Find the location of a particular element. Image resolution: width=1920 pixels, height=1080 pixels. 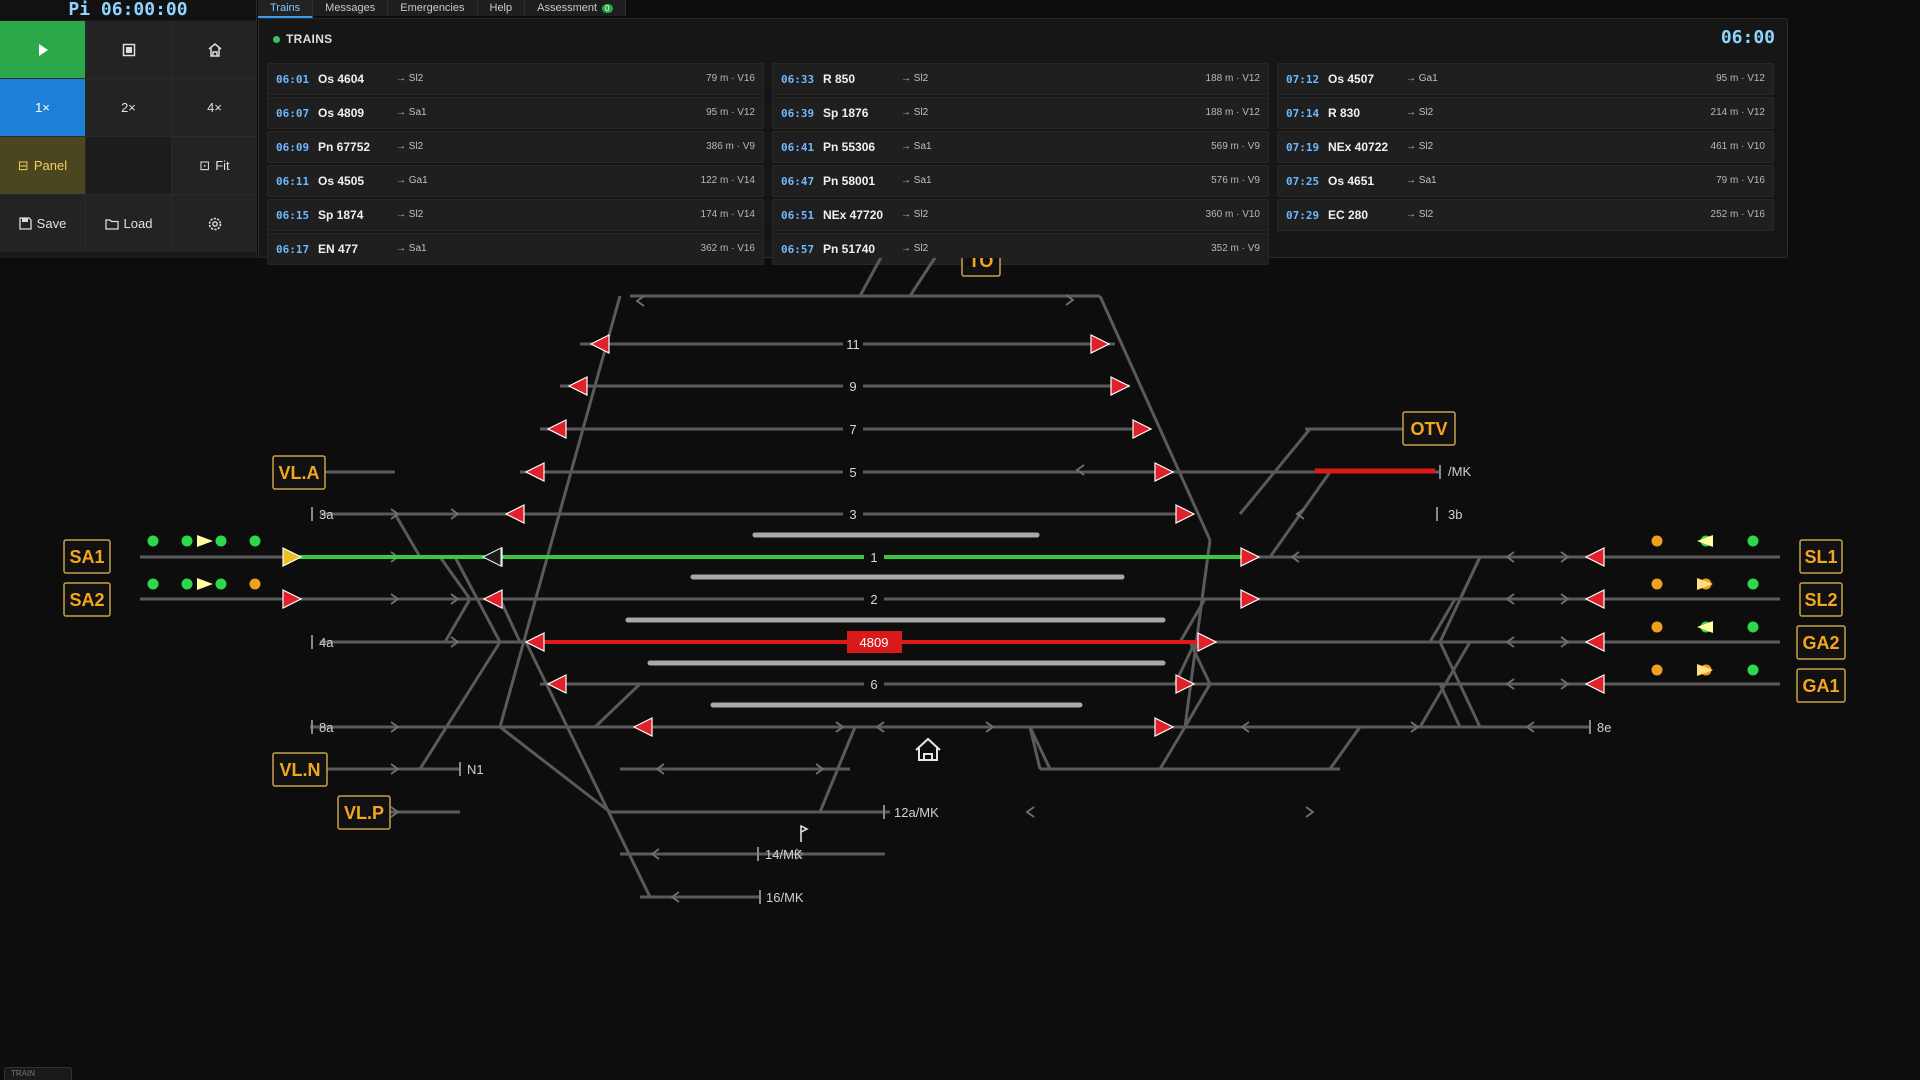

station-sl1: SL1 is located at coordinates (1821, 556).